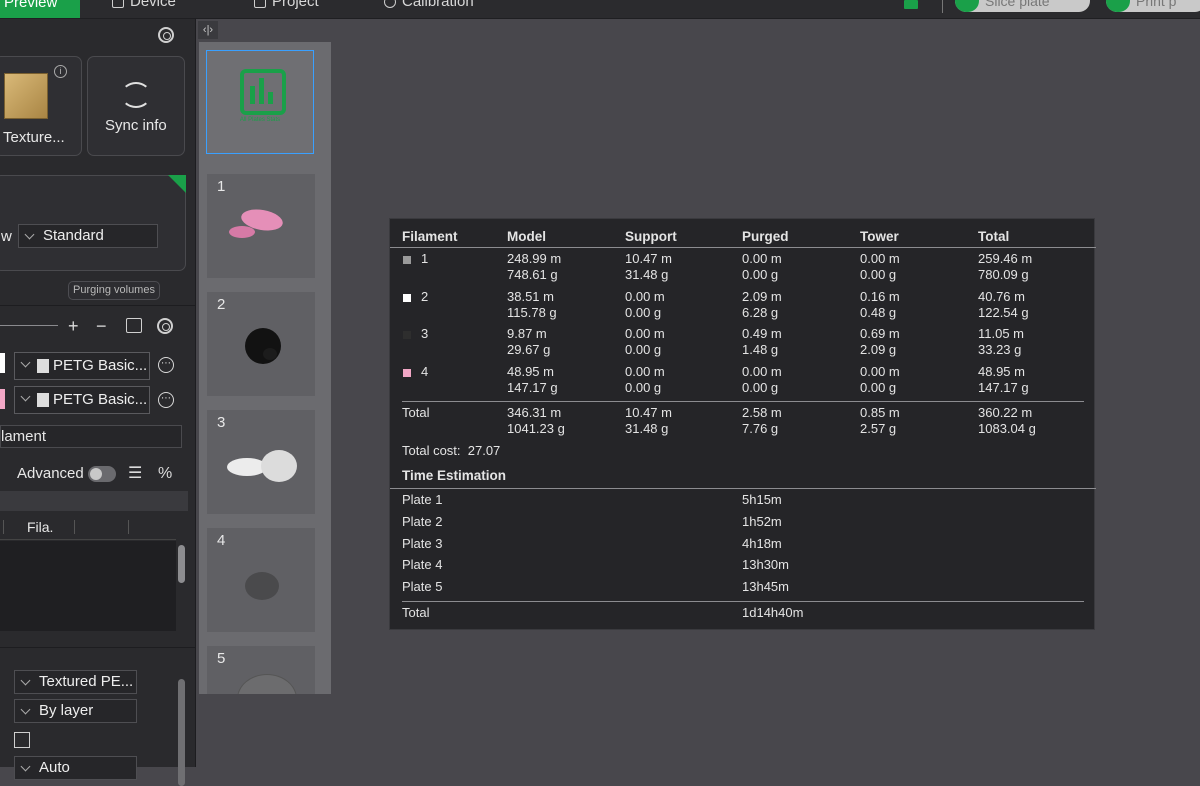 The height and width of the screenshot is (786, 1200). What do you see at coordinates (526, 236) in the screenshot?
I see `col-header-model: Model` at bounding box center [526, 236].